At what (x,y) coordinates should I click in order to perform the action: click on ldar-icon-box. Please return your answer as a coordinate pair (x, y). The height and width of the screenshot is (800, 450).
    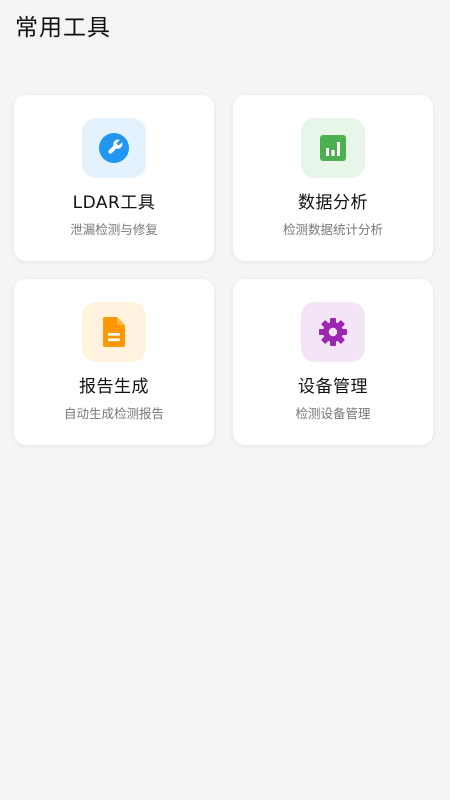
    Looking at the image, I should click on (114, 148).